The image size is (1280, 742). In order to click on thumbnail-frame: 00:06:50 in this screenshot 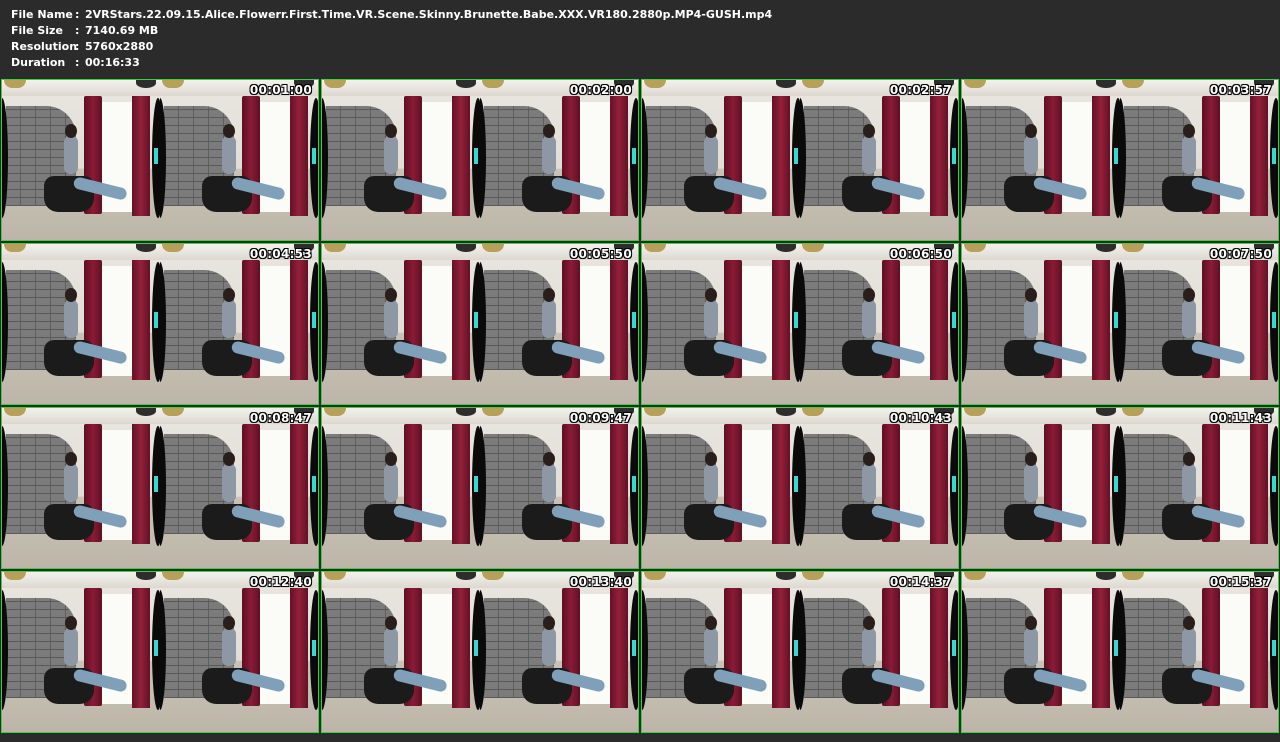, I will do `click(800, 324)`.